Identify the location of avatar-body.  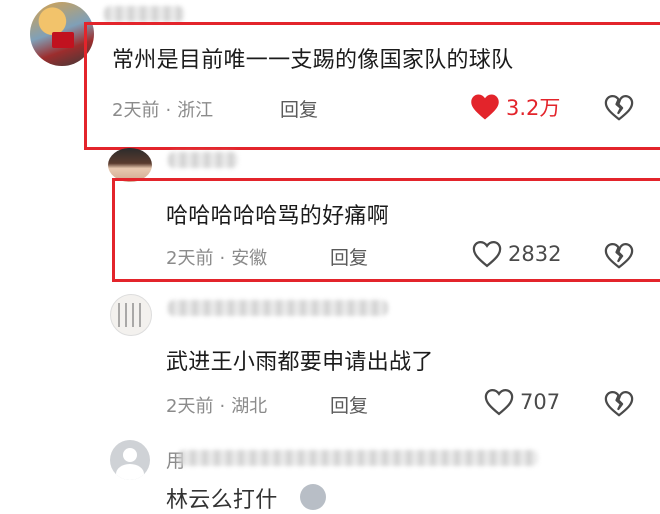
(130, 472).